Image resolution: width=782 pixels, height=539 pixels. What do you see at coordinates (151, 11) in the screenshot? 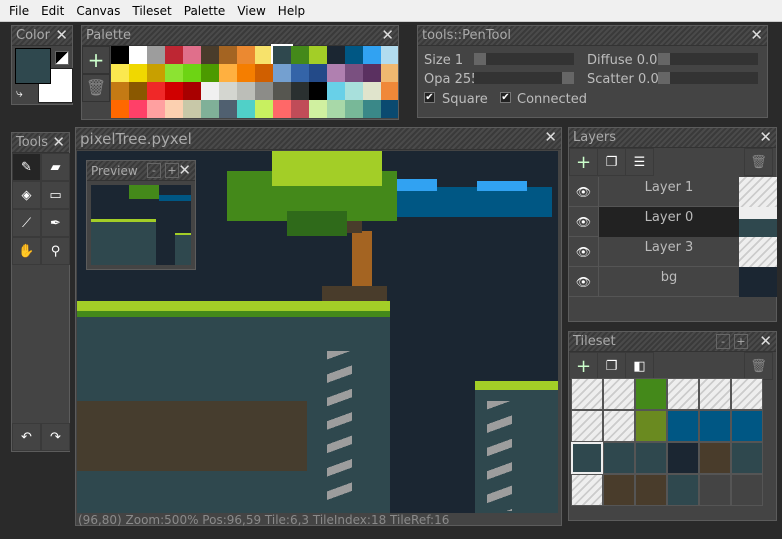
I see `menu-tileset: Tileset` at bounding box center [151, 11].